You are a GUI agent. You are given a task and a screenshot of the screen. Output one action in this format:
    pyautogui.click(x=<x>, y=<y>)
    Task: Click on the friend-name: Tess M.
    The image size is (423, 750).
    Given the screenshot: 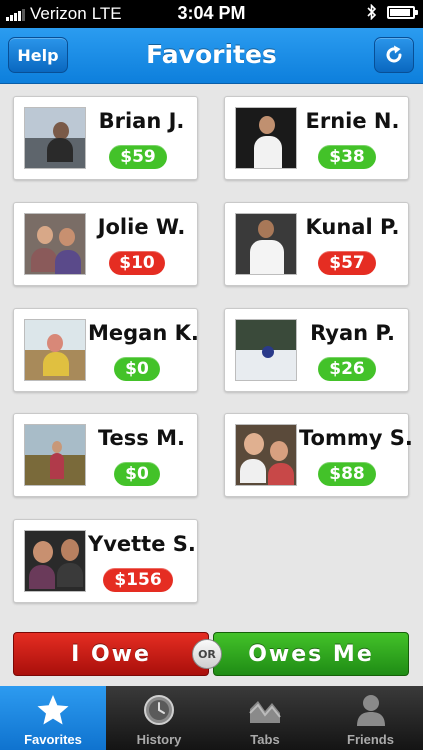 What is the action you would take?
    pyautogui.click(x=141, y=438)
    